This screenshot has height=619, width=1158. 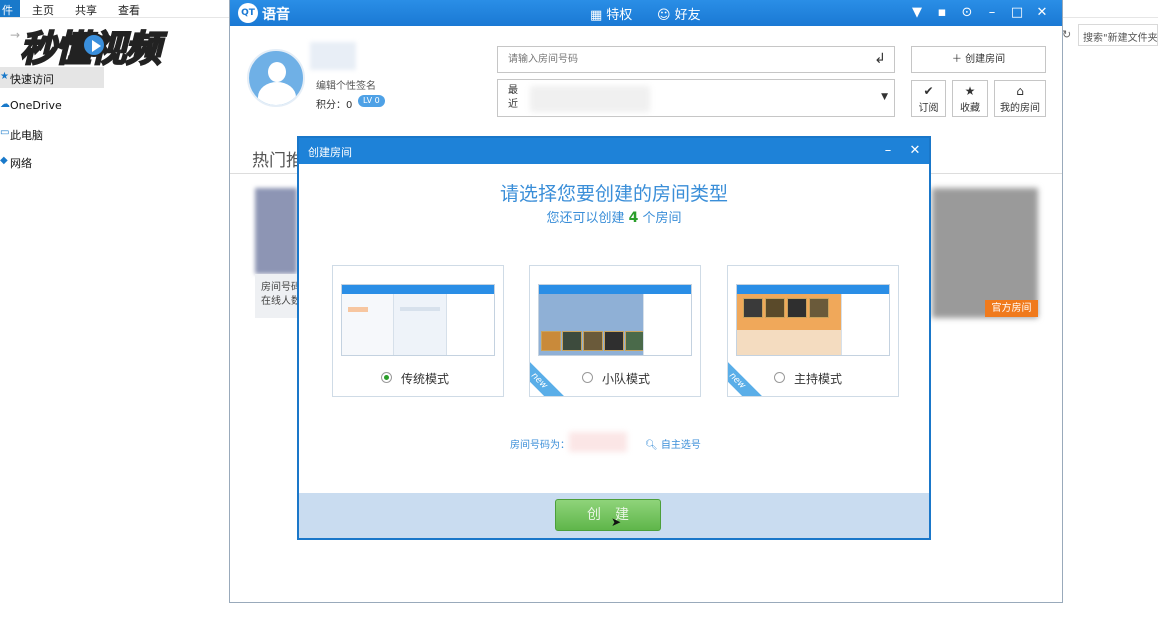 What do you see at coordinates (596, 15) in the screenshot?
I see `gift-icon: ▦` at bounding box center [596, 15].